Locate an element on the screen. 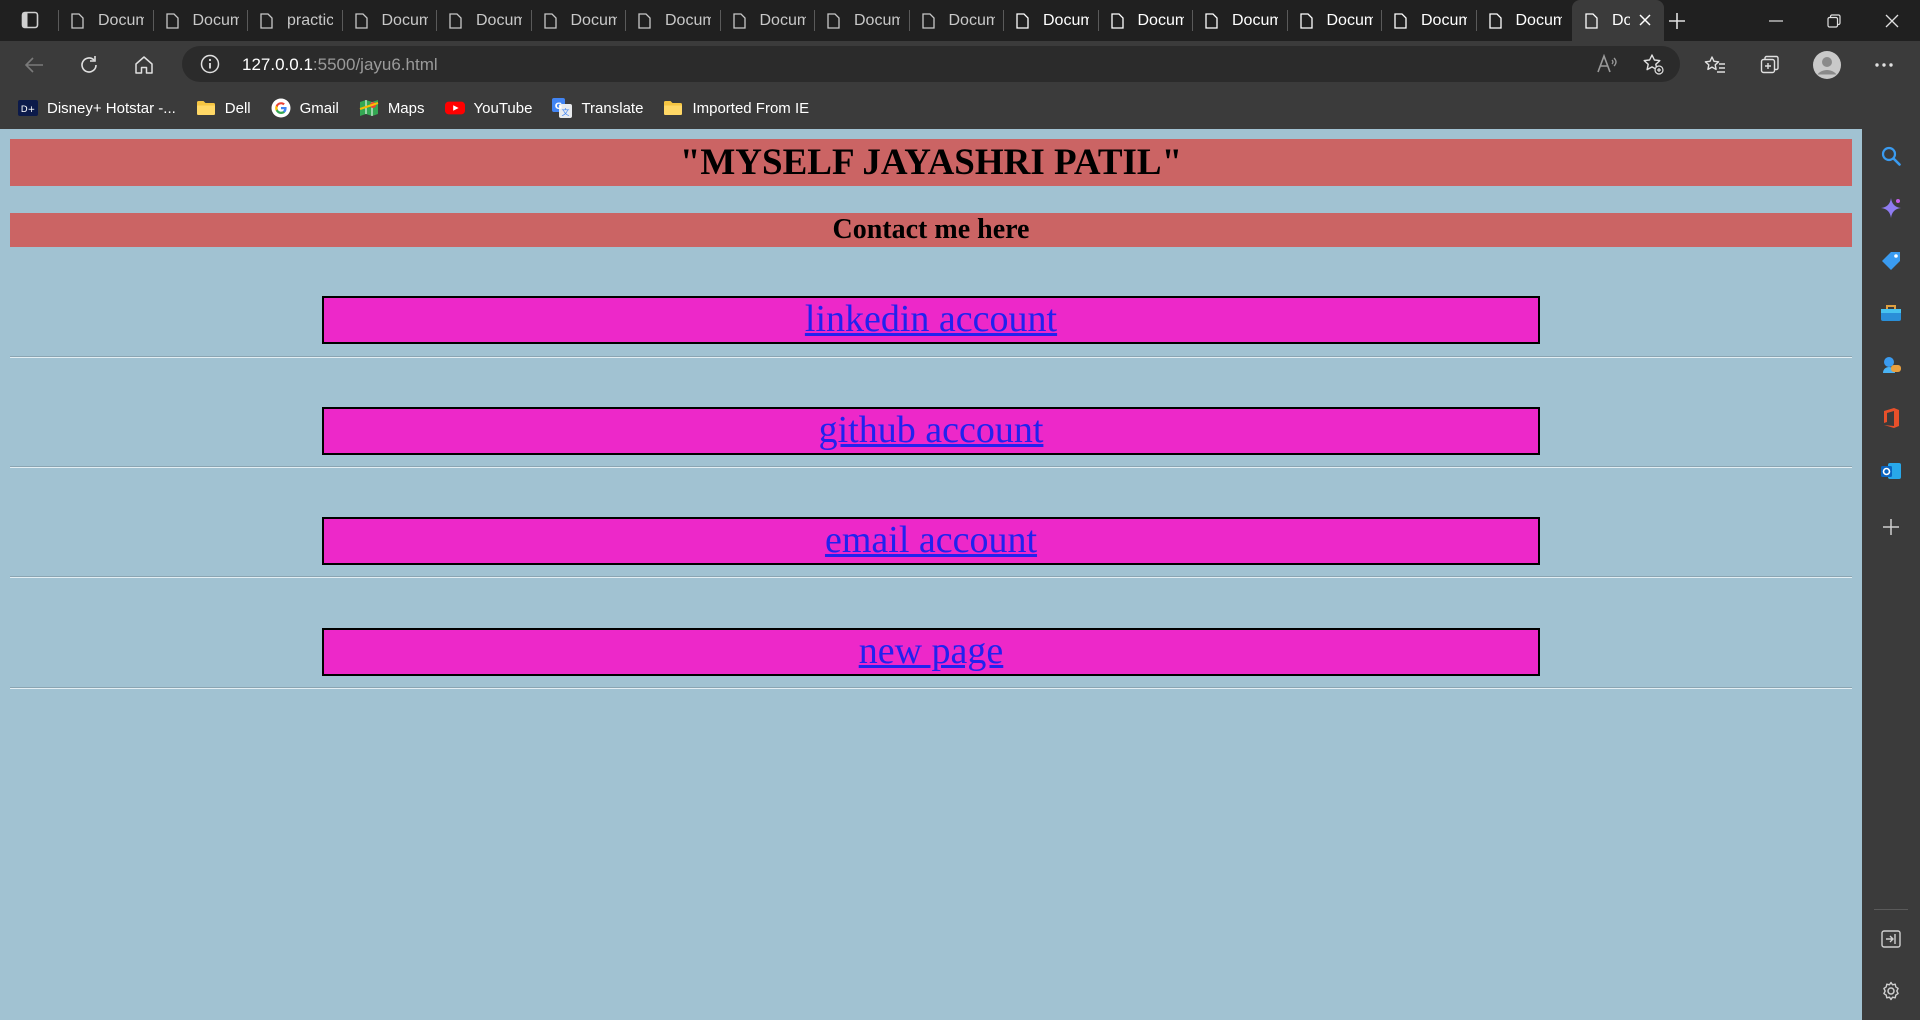 The width and height of the screenshot is (1920, 1020). read-aloud-button is located at coordinates (1607, 64).